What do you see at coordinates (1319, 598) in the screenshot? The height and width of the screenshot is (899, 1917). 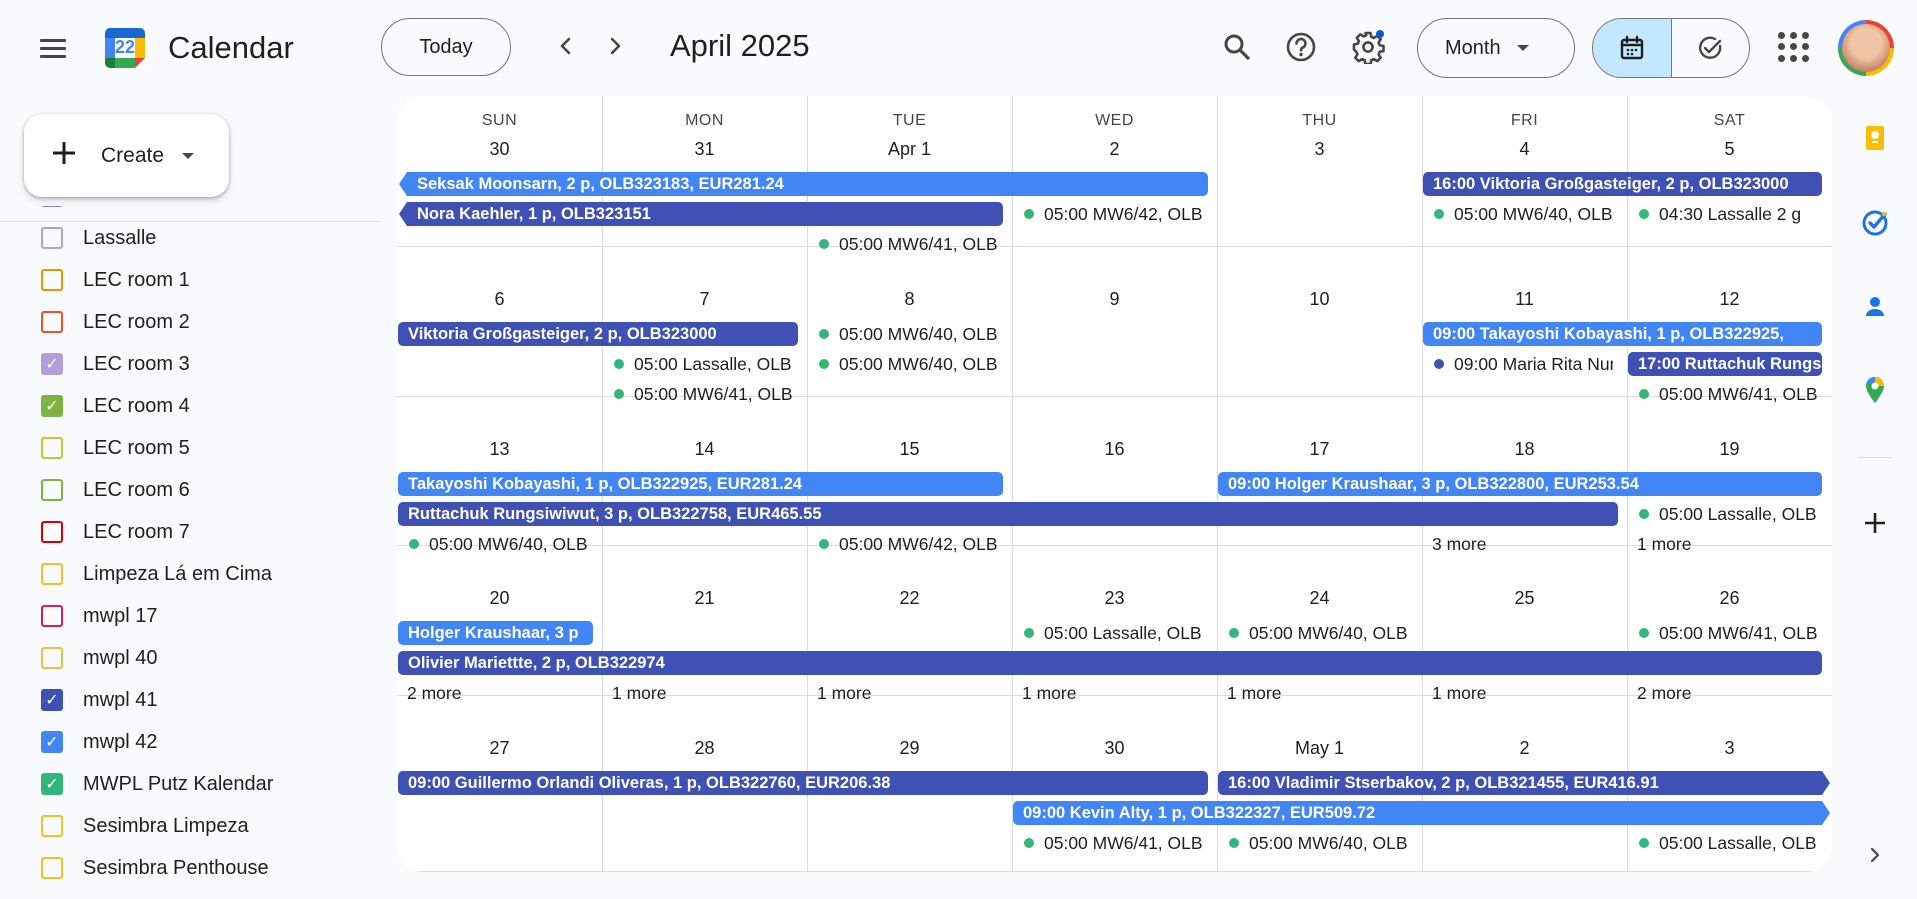 I see `day-number: 24` at bounding box center [1319, 598].